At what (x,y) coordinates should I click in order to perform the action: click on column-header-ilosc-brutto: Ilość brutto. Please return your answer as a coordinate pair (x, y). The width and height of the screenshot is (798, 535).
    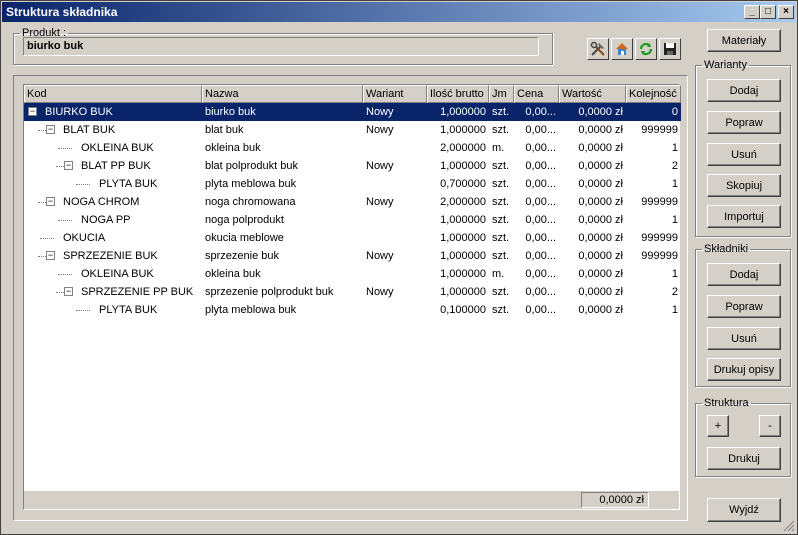
    Looking at the image, I should click on (458, 94).